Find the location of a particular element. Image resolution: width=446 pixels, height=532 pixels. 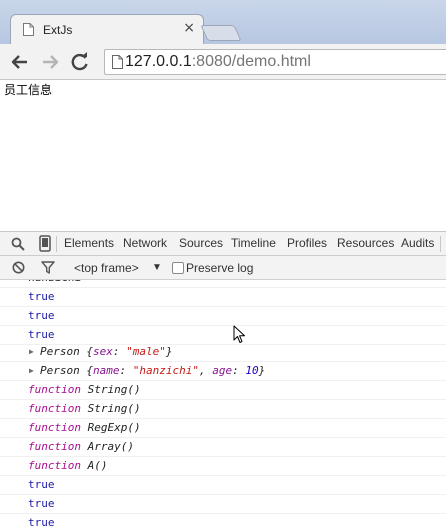

address-bar: 127.0.0.1:8080/demo.html is located at coordinates (275, 62).